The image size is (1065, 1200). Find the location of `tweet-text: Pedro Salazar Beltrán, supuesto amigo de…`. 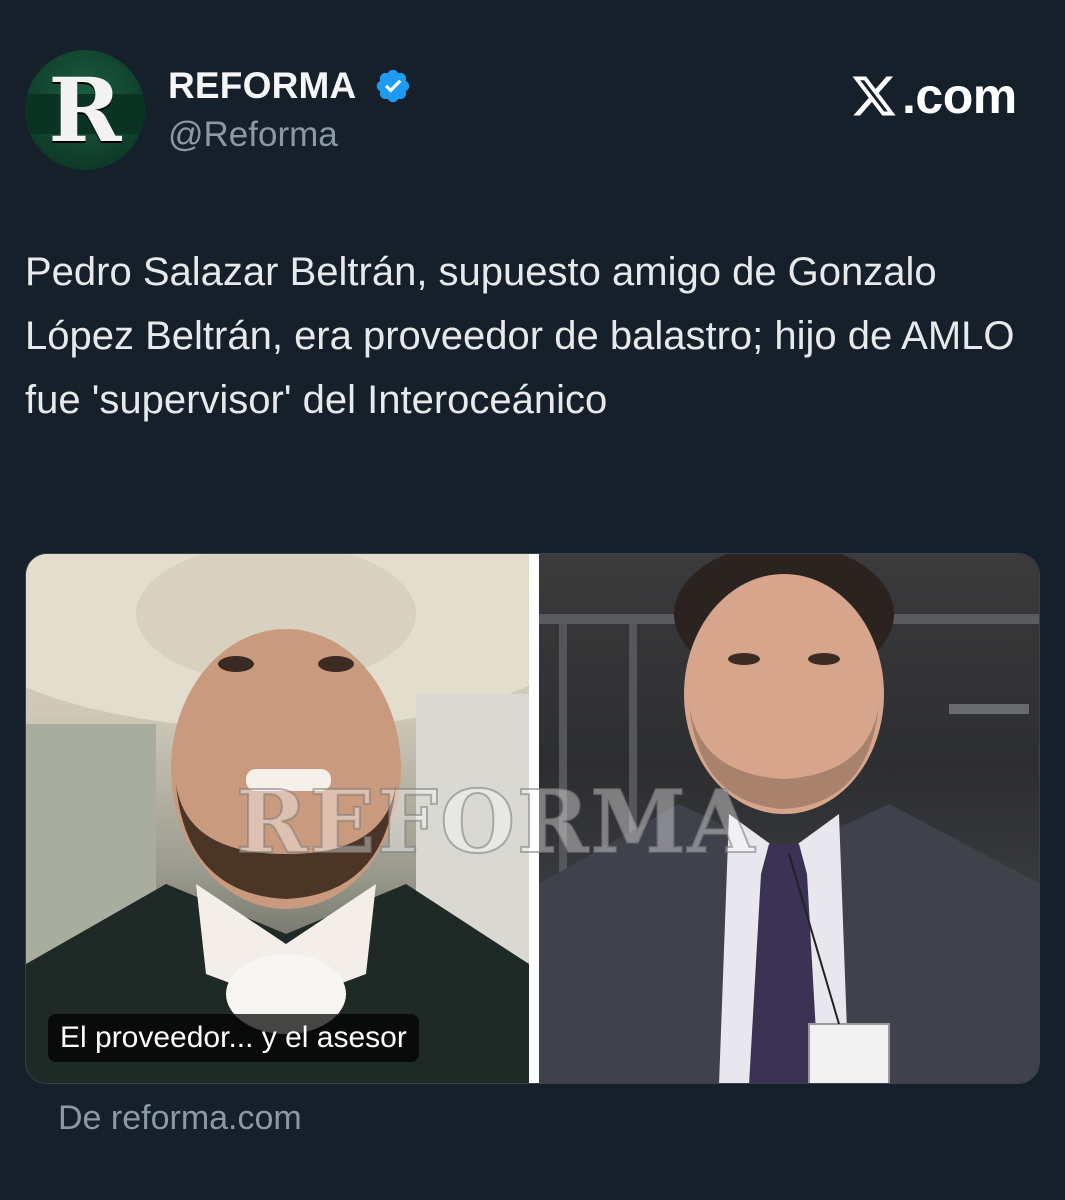

tweet-text: Pedro Salazar Beltrán, supuesto amigo de… is located at coordinates (520, 336).